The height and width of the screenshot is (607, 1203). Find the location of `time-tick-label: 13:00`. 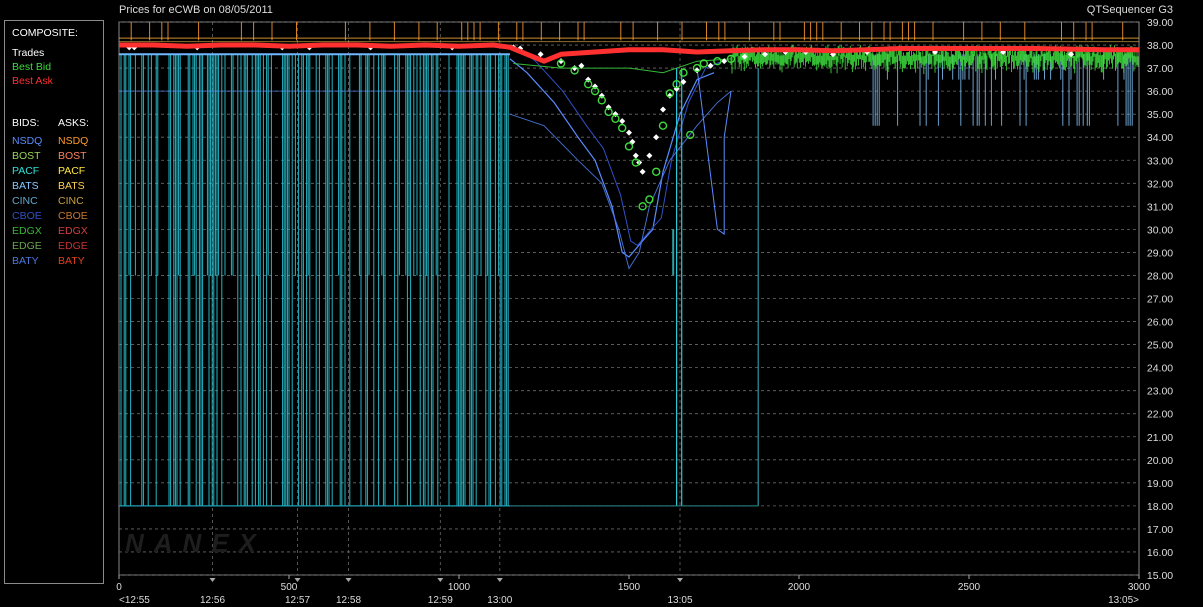

time-tick-label: 13:00 is located at coordinates (499, 600).